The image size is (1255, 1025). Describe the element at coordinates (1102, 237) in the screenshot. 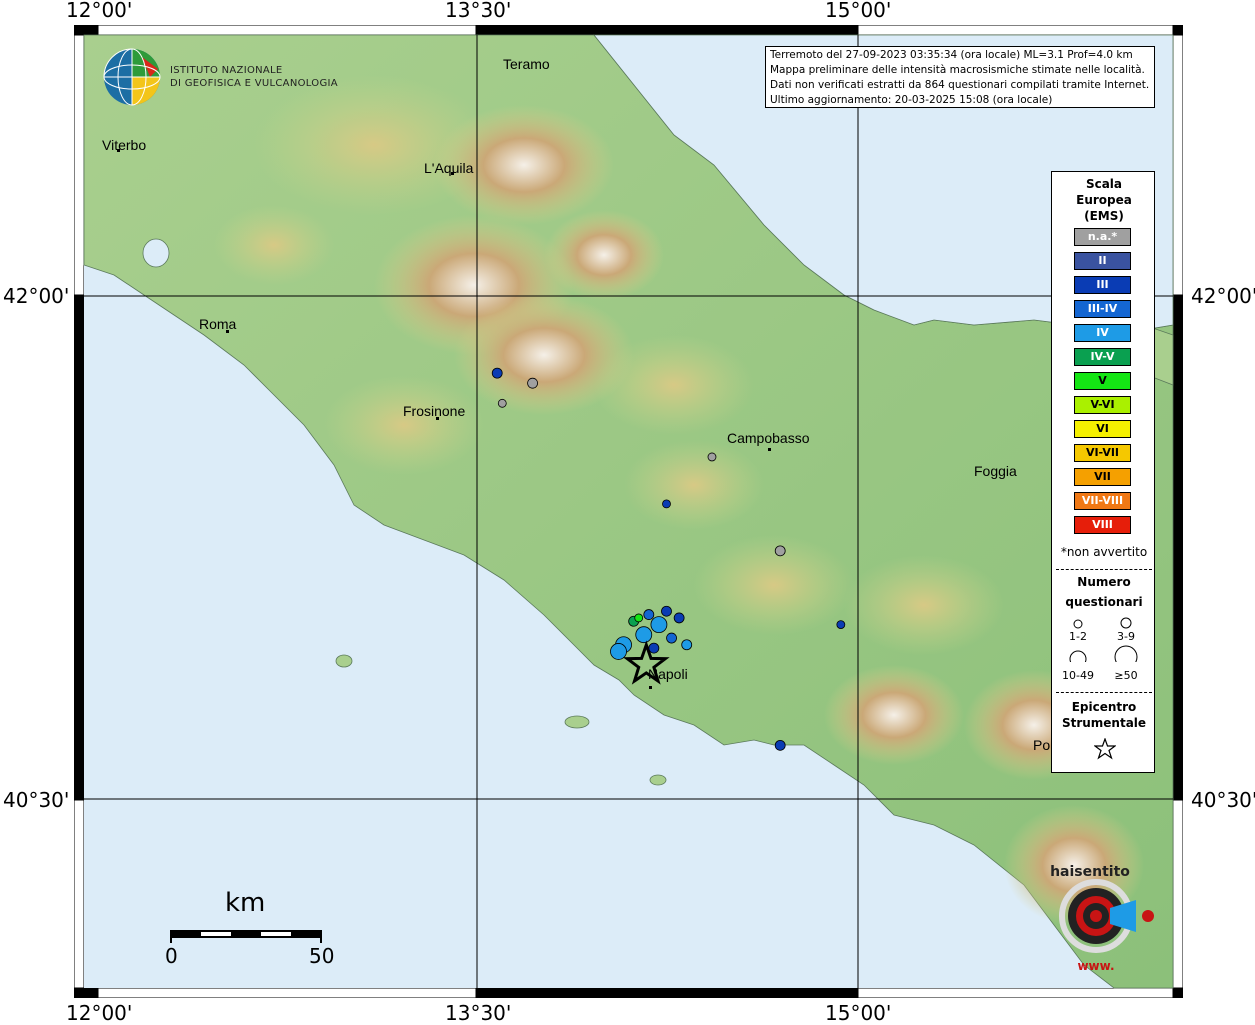

I see `legend-swatch: n.a.*` at that location.